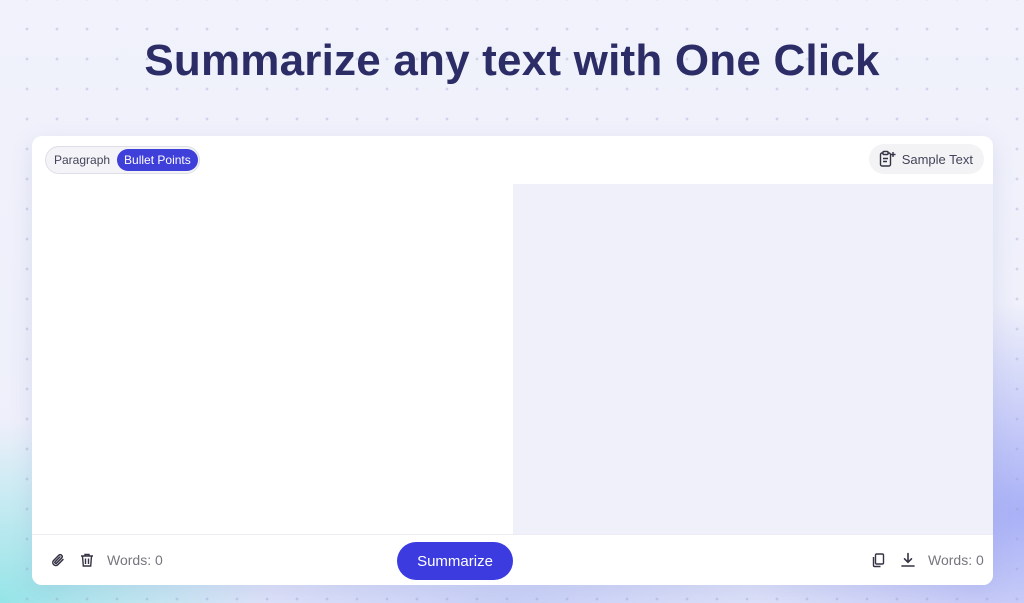 The width and height of the screenshot is (1024, 603). I want to click on mode-option-bullet-points: Bullet Points, so click(157, 160).